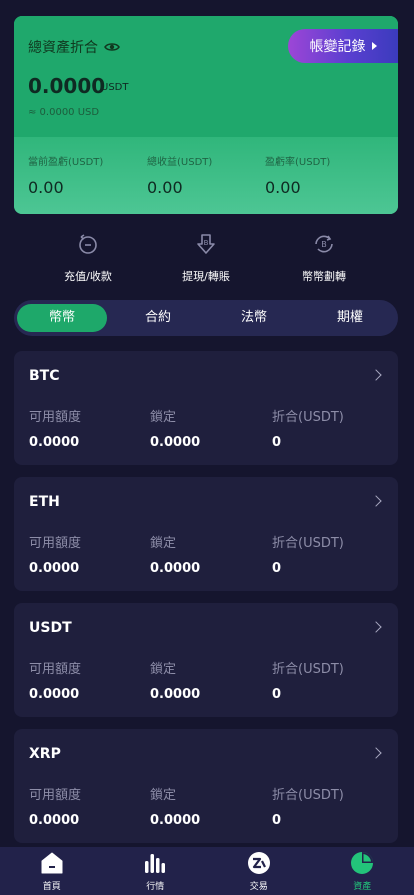 The height and width of the screenshot is (895, 414). What do you see at coordinates (206, 258) in the screenshot?
I see `withdraw-action: B 提現/轉賬` at bounding box center [206, 258].